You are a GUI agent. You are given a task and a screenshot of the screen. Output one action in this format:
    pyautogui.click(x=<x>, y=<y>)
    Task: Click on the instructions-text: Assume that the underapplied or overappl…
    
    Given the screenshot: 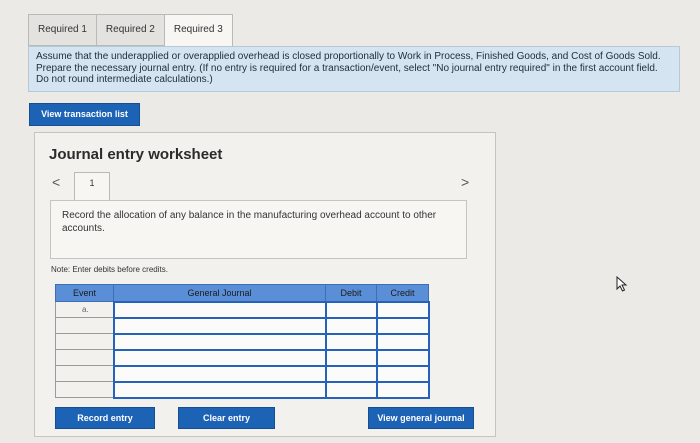 What is the action you would take?
    pyautogui.click(x=354, y=69)
    